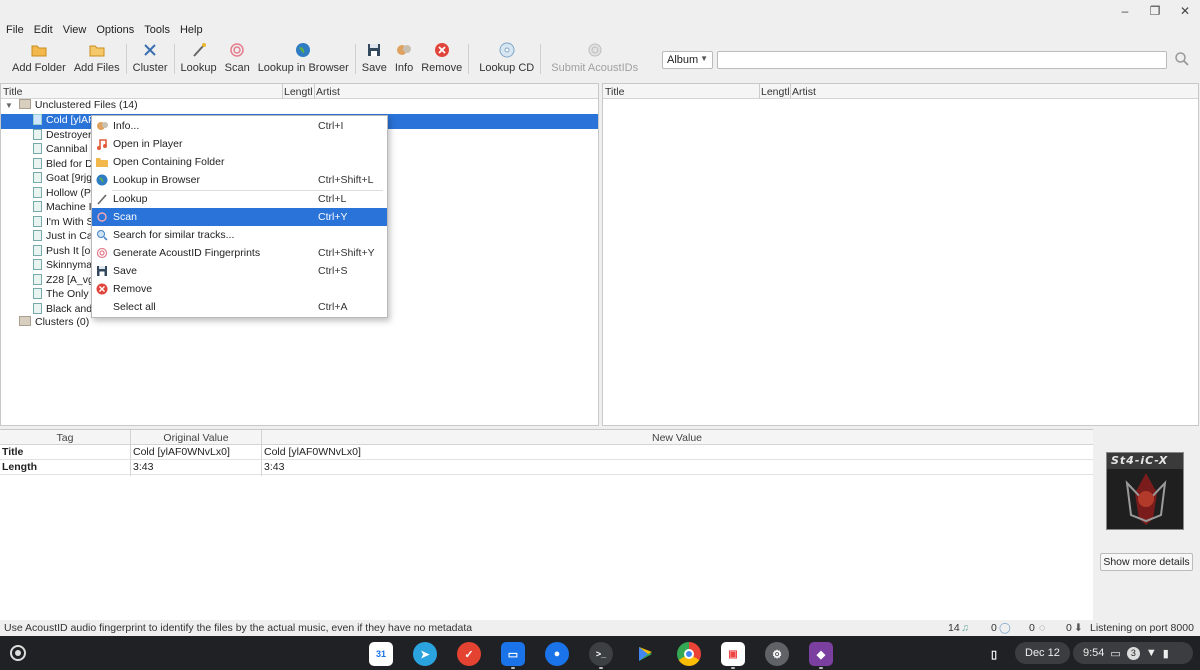 The width and height of the screenshot is (1200, 670). What do you see at coordinates (303, 59) in the screenshot?
I see `lookup-in-browser-button: Lookup in Browser` at bounding box center [303, 59].